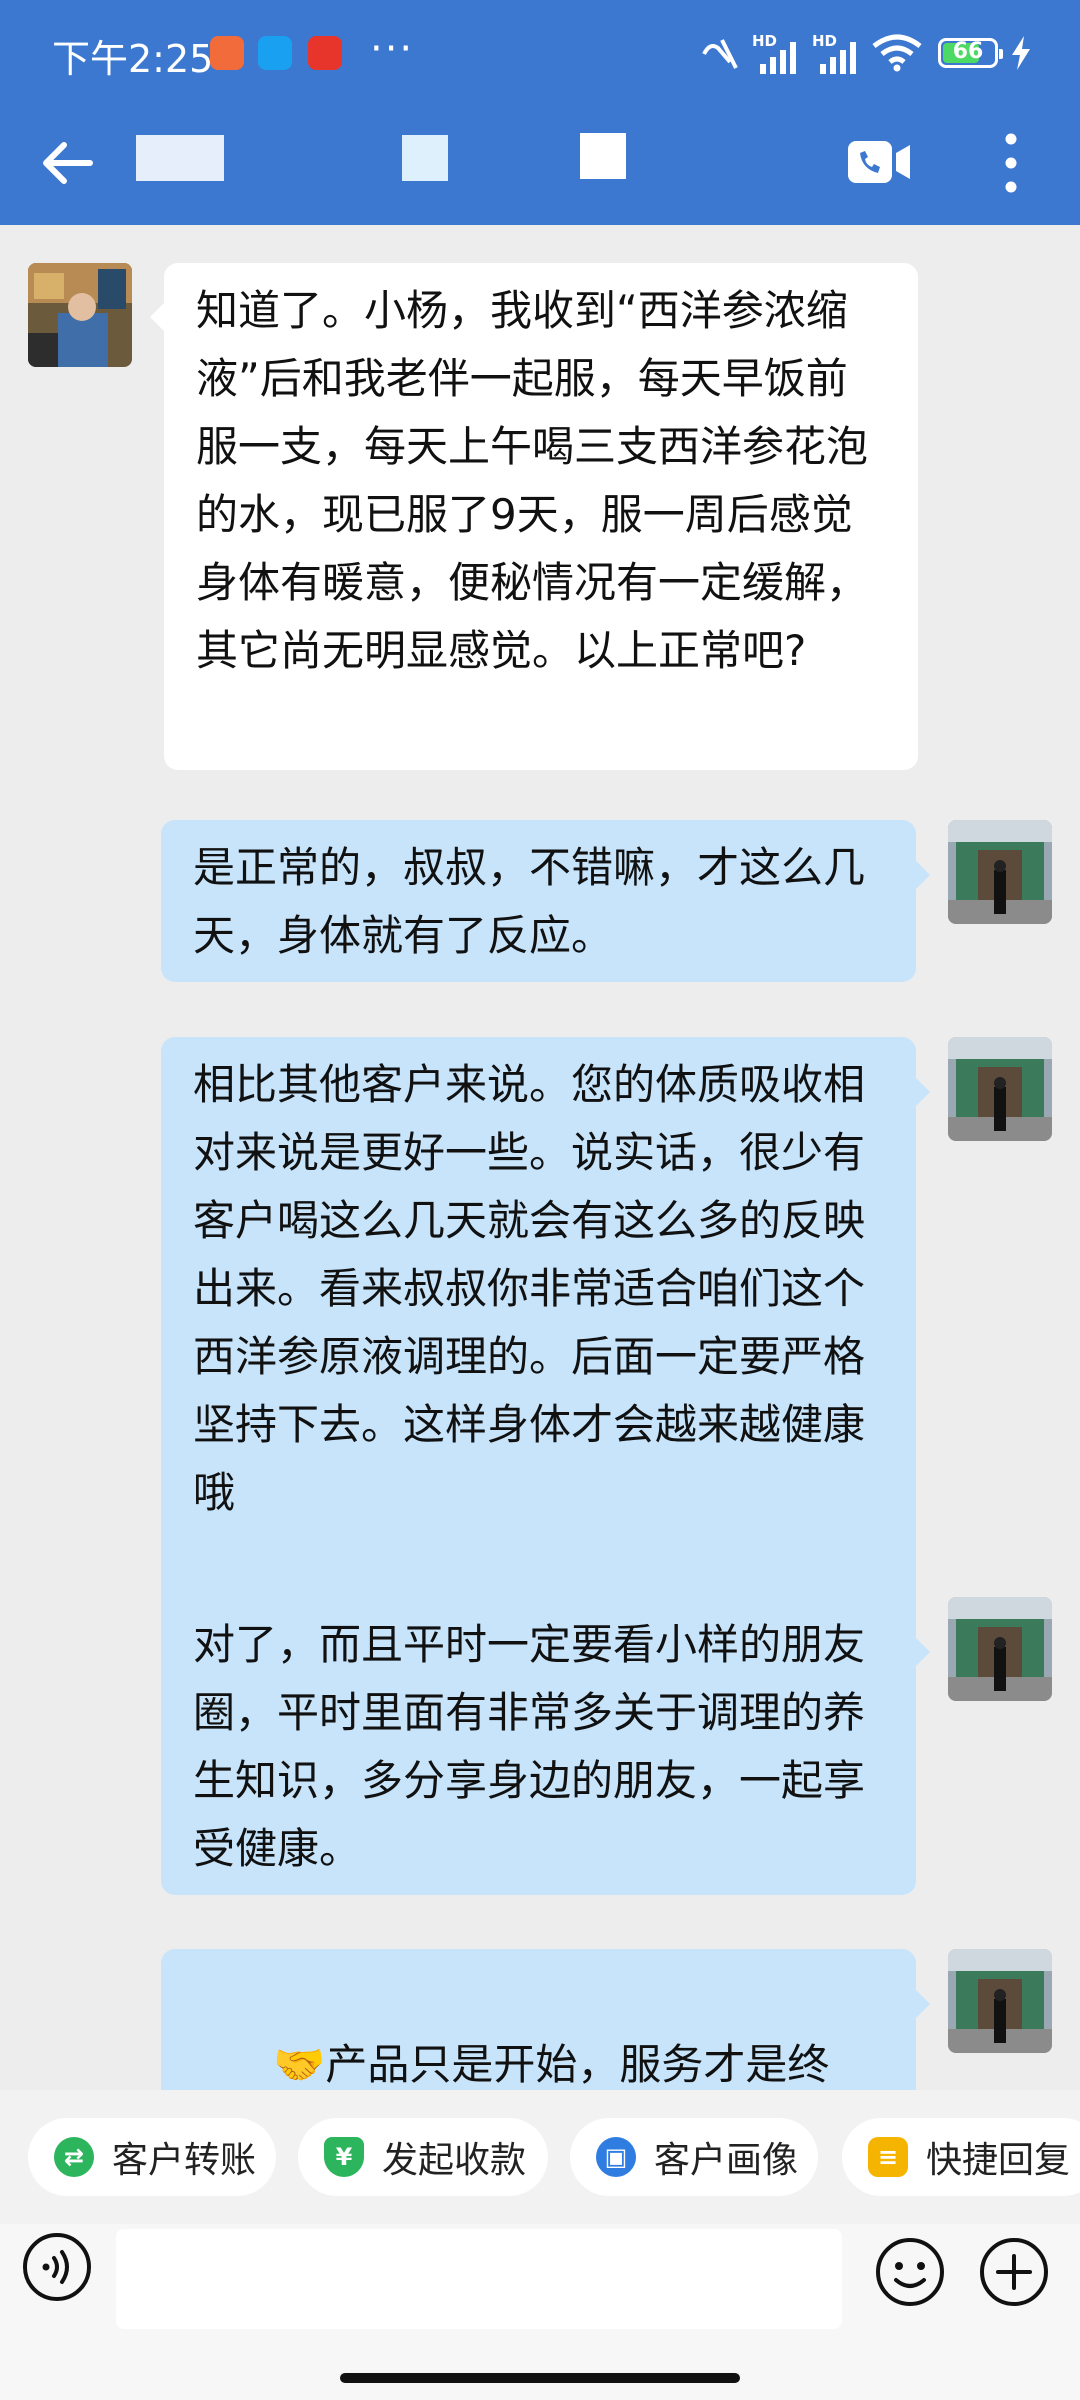  What do you see at coordinates (540, 165) in the screenshot?
I see `chat-navbar` at bounding box center [540, 165].